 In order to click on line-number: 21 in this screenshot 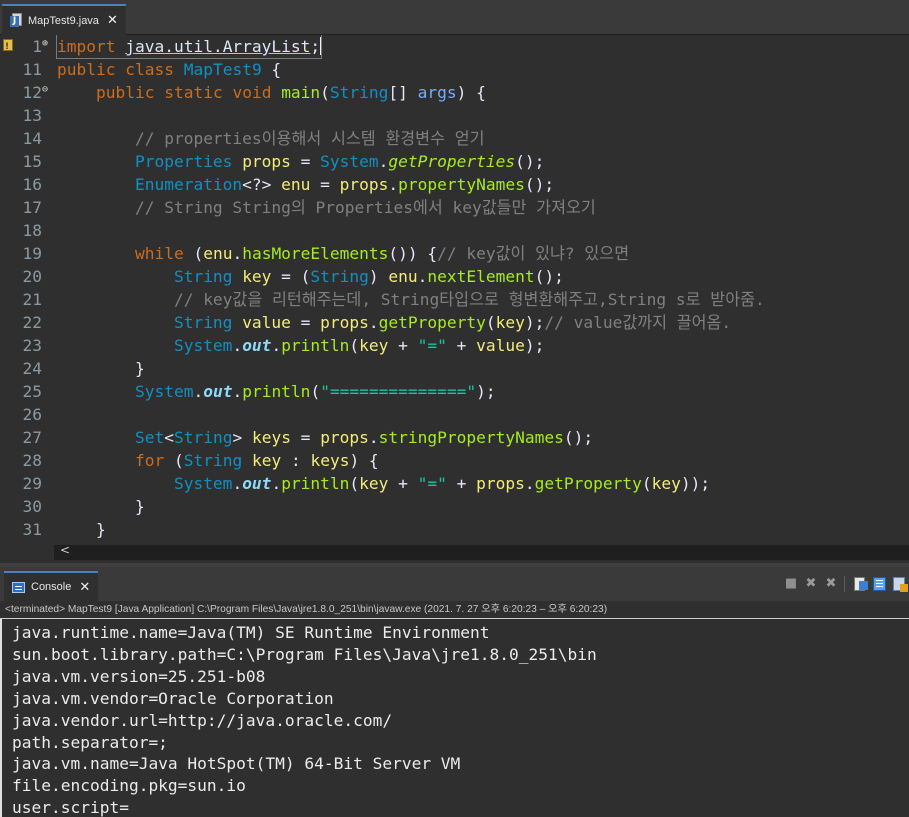, I will do `click(32, 299)`.